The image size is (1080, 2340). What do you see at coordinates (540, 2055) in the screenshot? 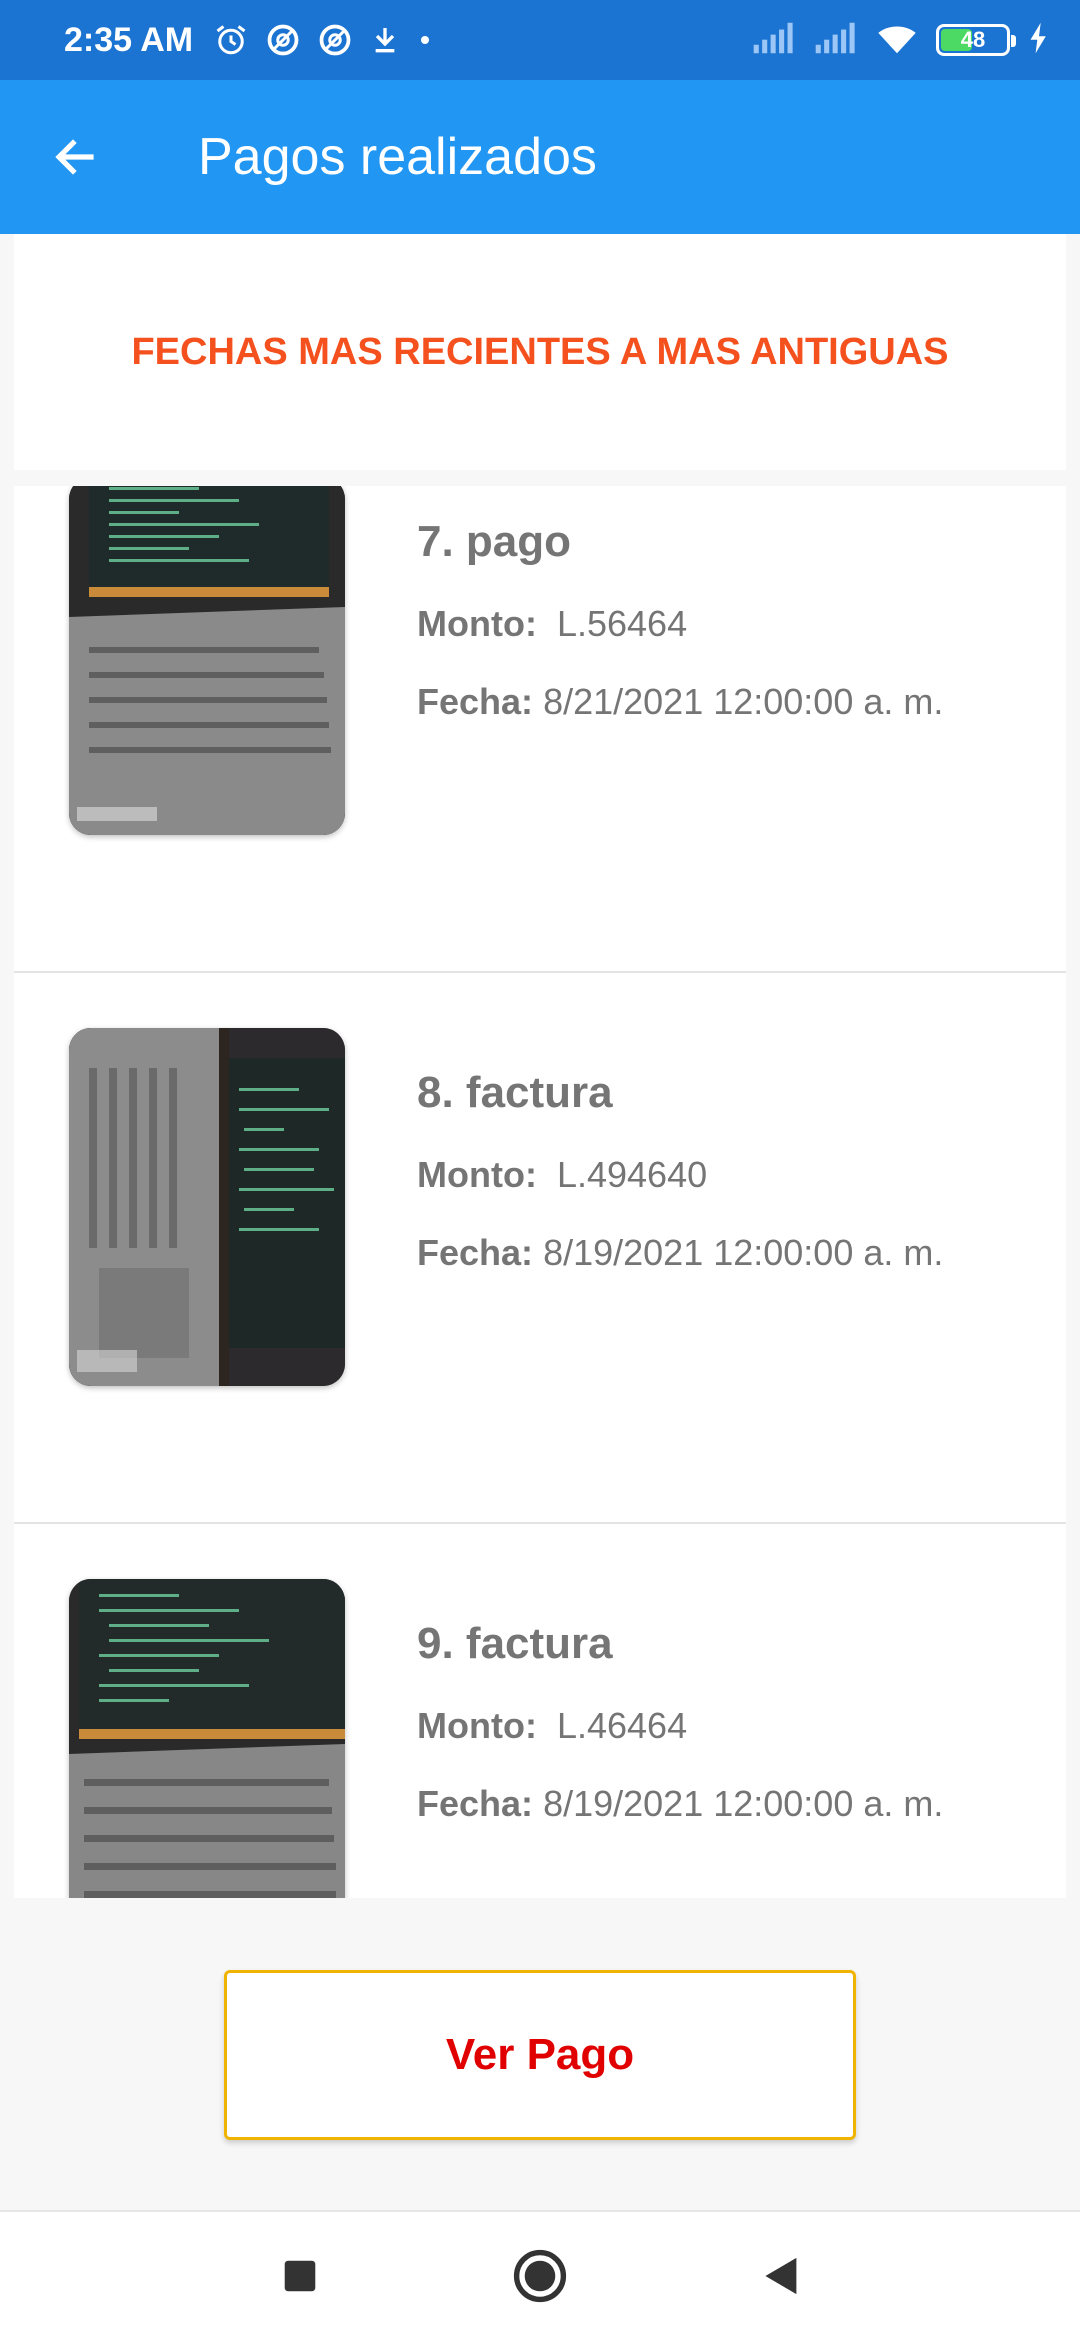
I see `ver-pago-button: Ver Pago` at bounding box center [540, 2055].